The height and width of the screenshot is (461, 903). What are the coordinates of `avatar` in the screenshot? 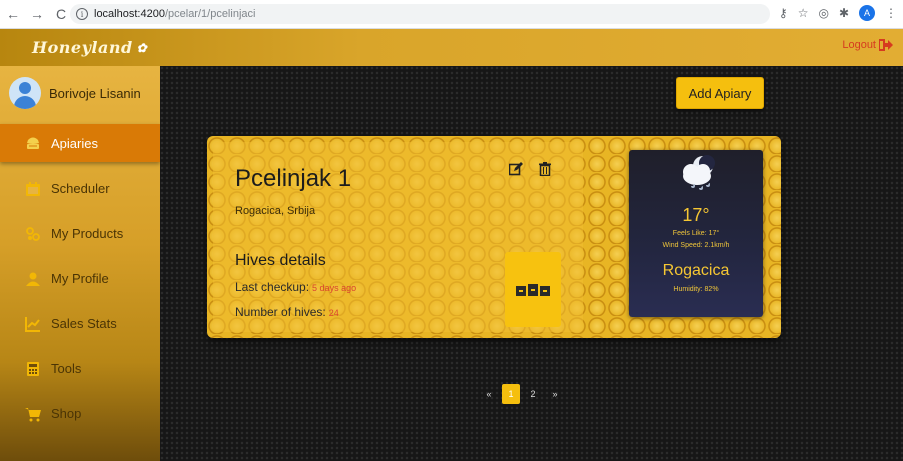 It's located at (25, 93).